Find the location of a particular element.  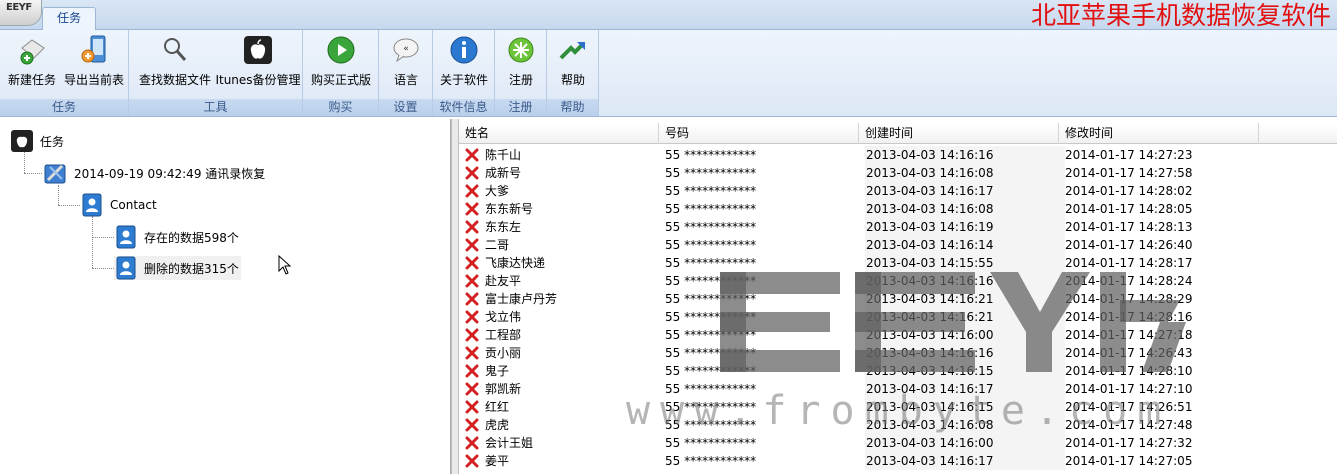

tree-node-existing: 存在的数据598个 is located at coordinates (176, 237).